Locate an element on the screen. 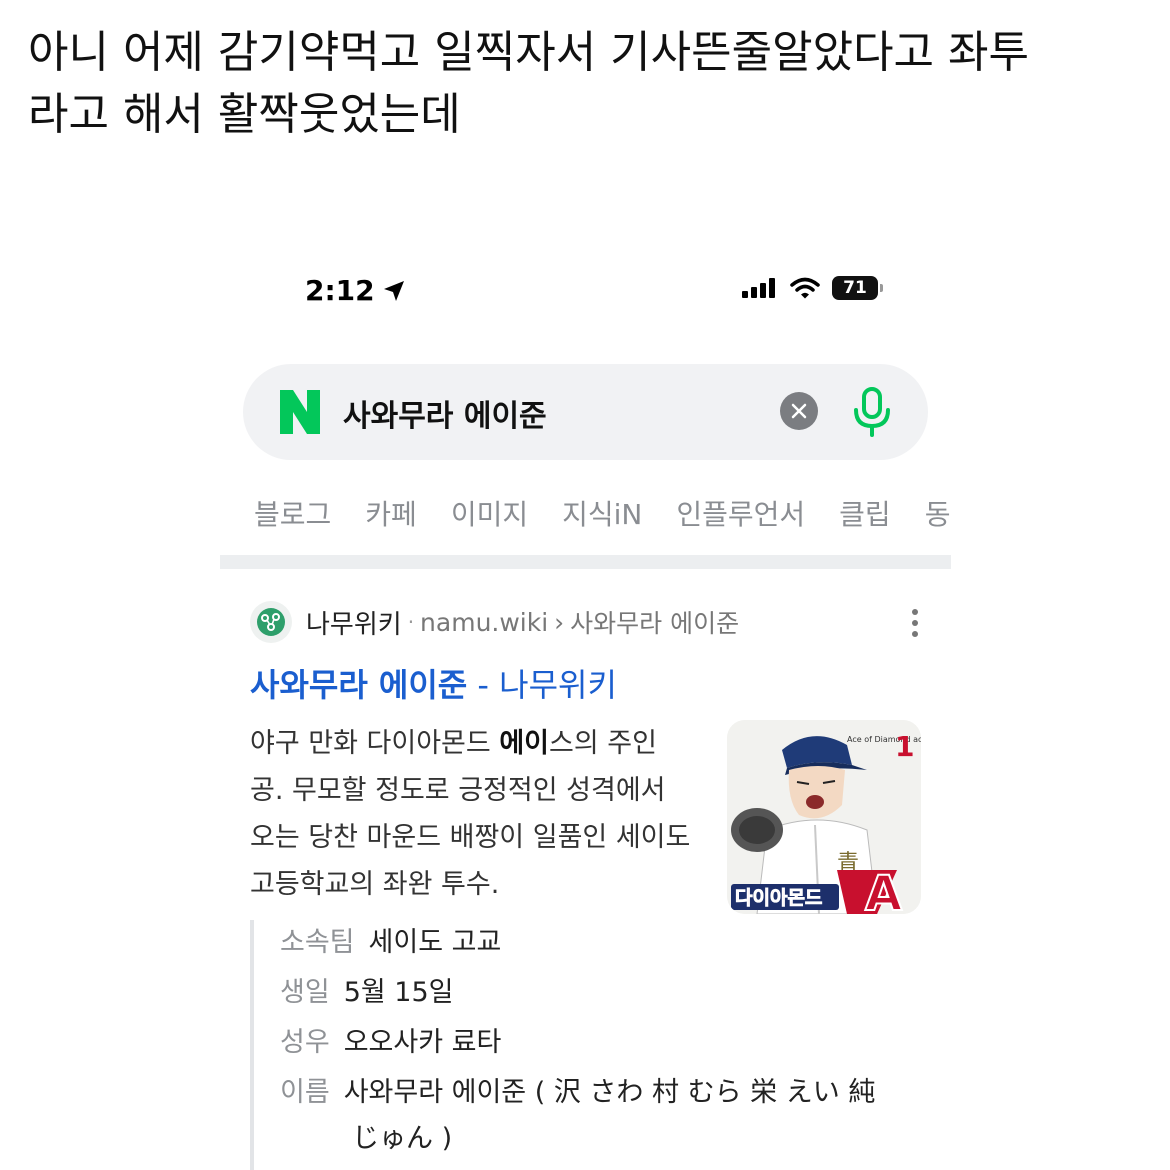 Image resolution: width=1170 pixels, height=1170 pixels. battery-level: 71 is located at coordinates (855, 288).